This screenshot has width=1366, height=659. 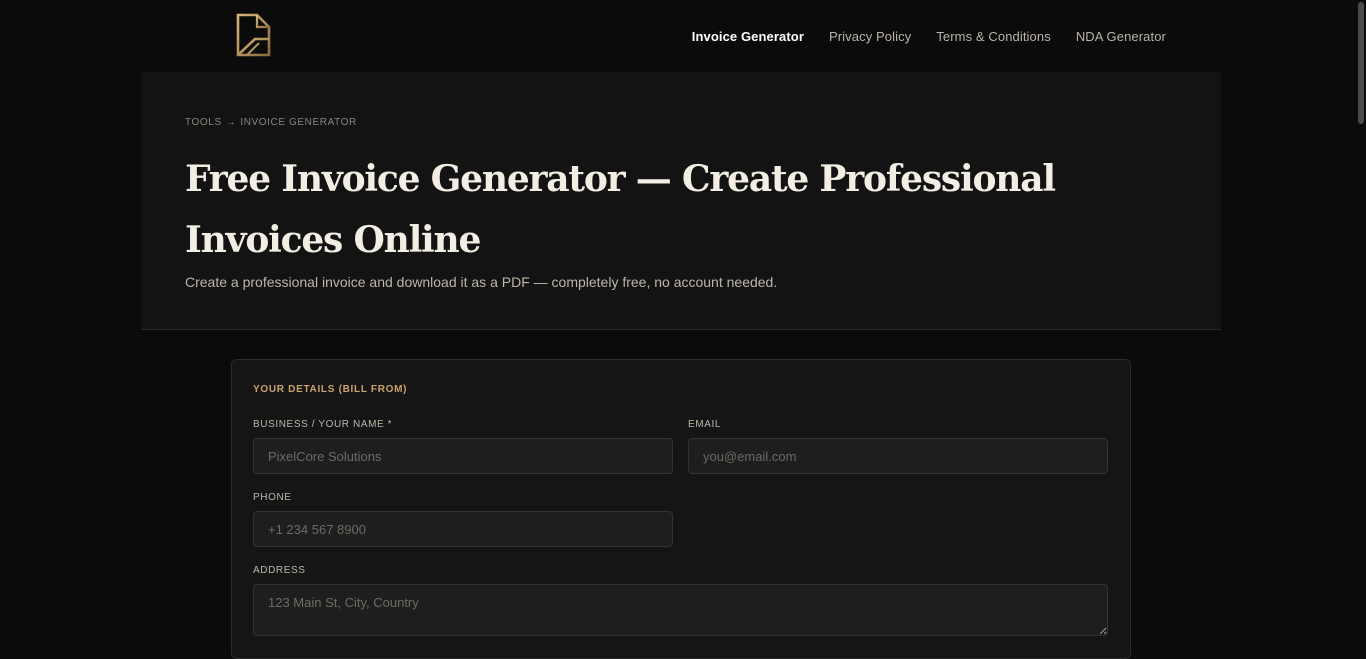 I want to click on section-title: YOUR DETAILS (BILL FROM), so click(x=330, y=389).